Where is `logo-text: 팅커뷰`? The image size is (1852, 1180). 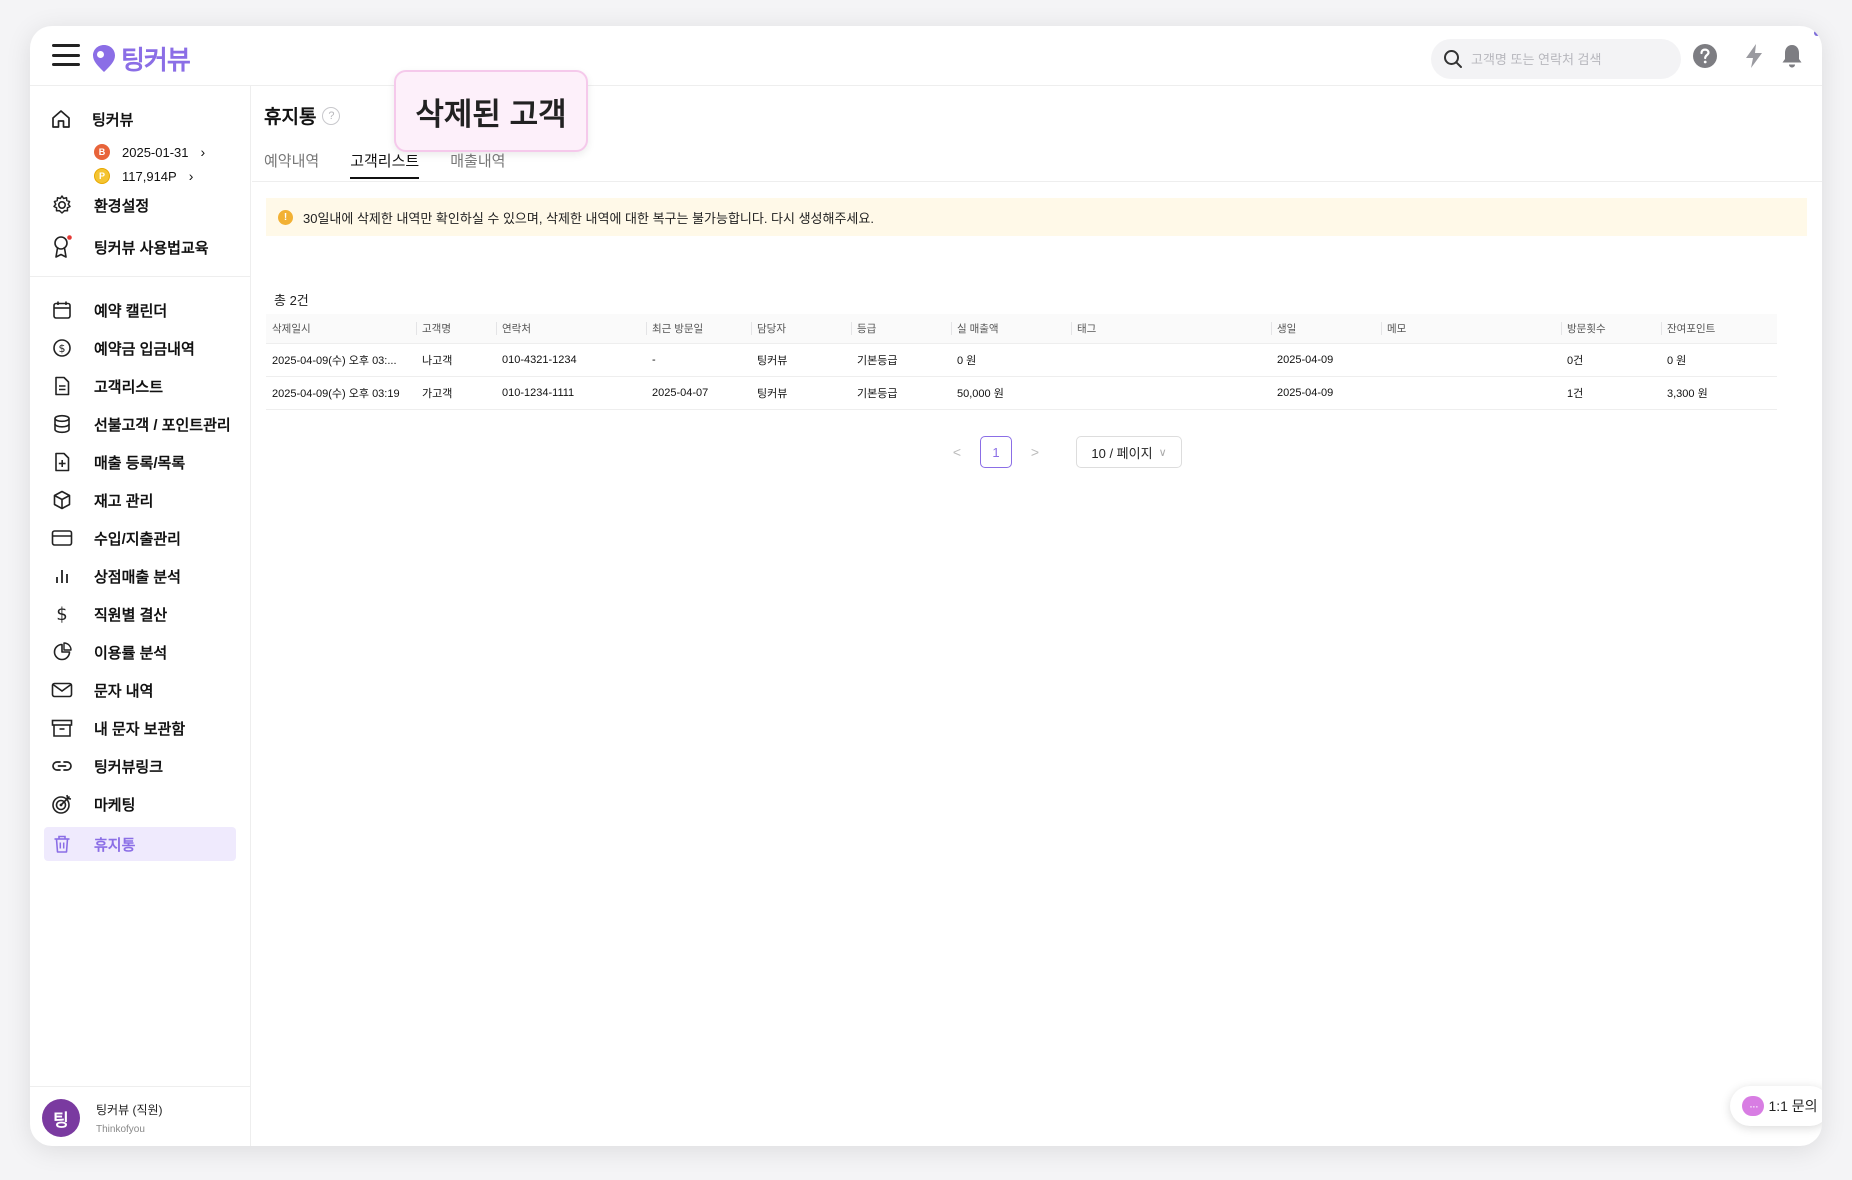 logo-text: 팅커뷰 is located at coordinates (156, 60).